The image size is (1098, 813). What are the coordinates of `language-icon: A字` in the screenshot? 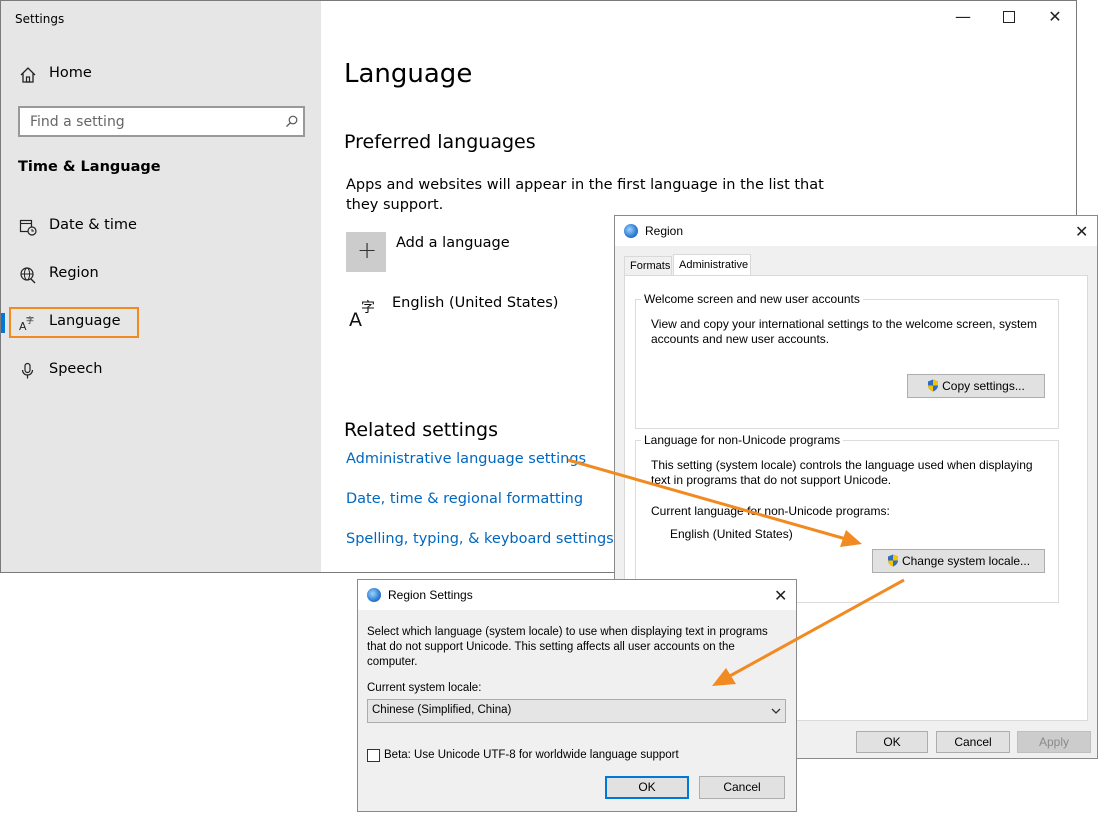 It's located at (26, 323).